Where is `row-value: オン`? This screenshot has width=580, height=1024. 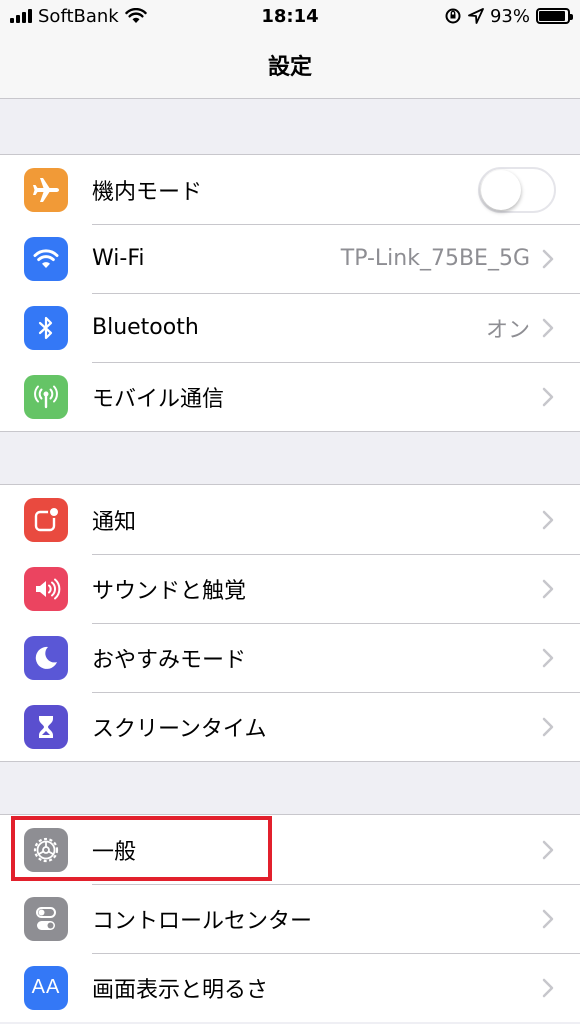 row-value: オン is located at coordinates (507, 330).